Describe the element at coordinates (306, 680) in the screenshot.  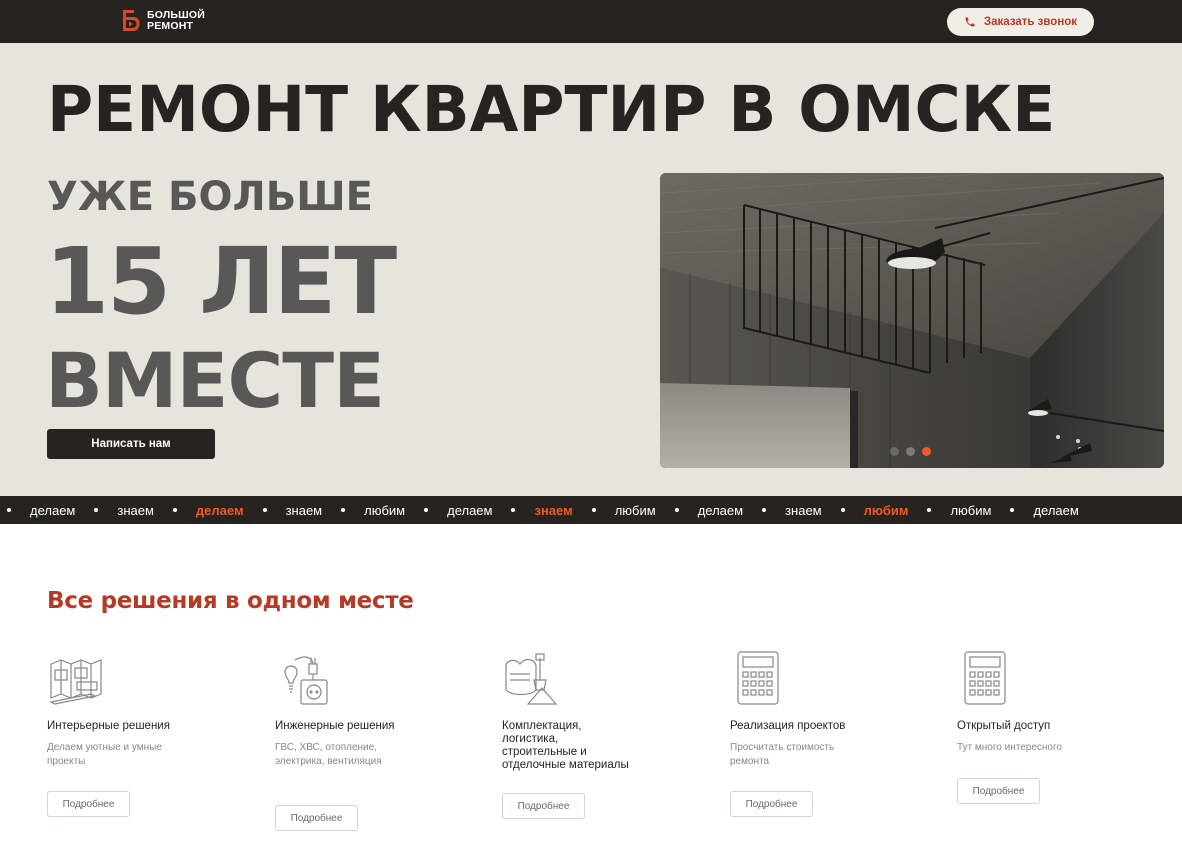
I see `lightbulb-socket-icon` at that location.